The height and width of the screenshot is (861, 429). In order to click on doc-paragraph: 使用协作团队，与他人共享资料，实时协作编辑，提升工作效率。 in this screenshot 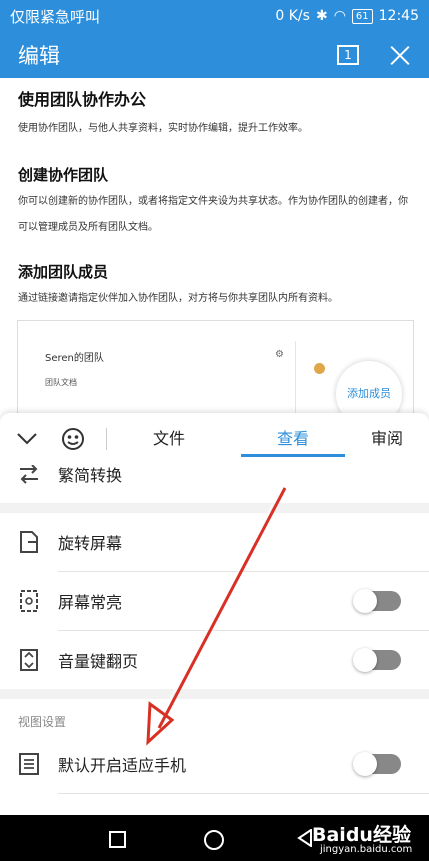, I will do `click(163, 128)`.